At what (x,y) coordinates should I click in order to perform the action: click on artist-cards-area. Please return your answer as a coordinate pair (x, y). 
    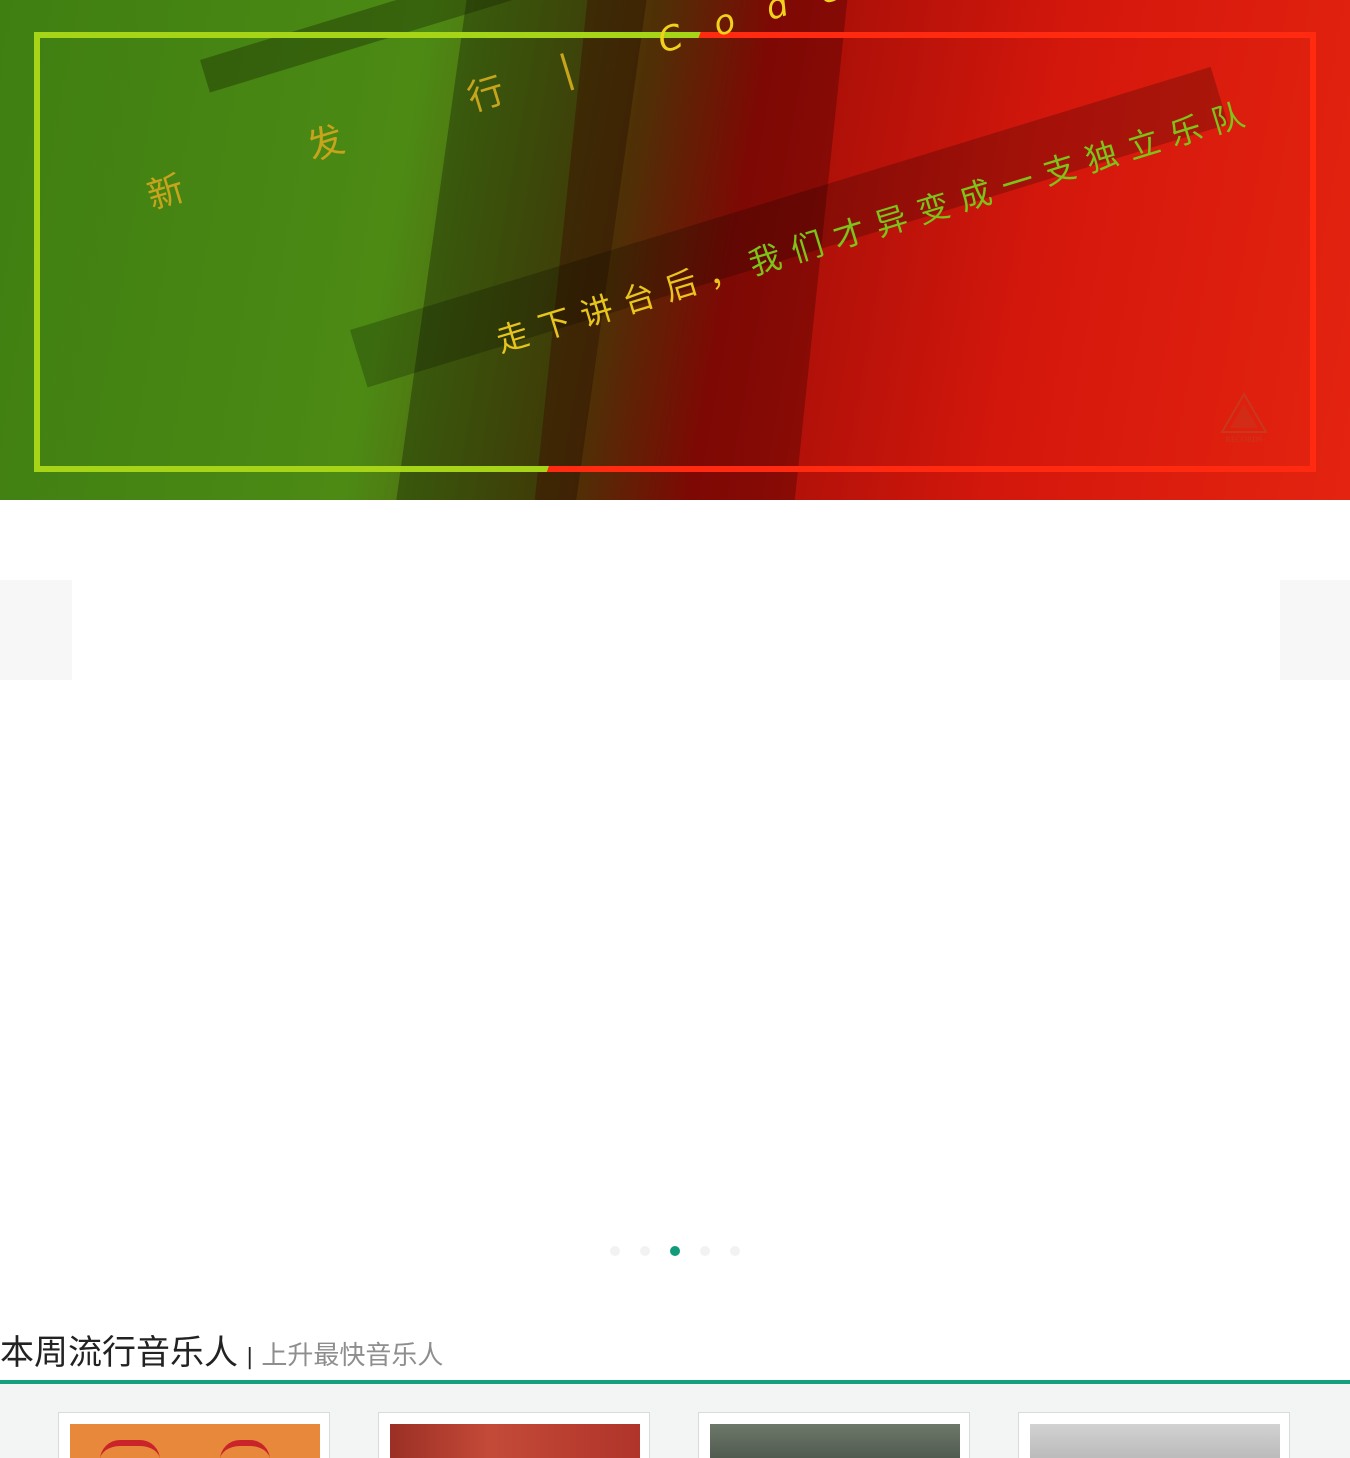
    Looking at the image, I should click on (675, 1421).